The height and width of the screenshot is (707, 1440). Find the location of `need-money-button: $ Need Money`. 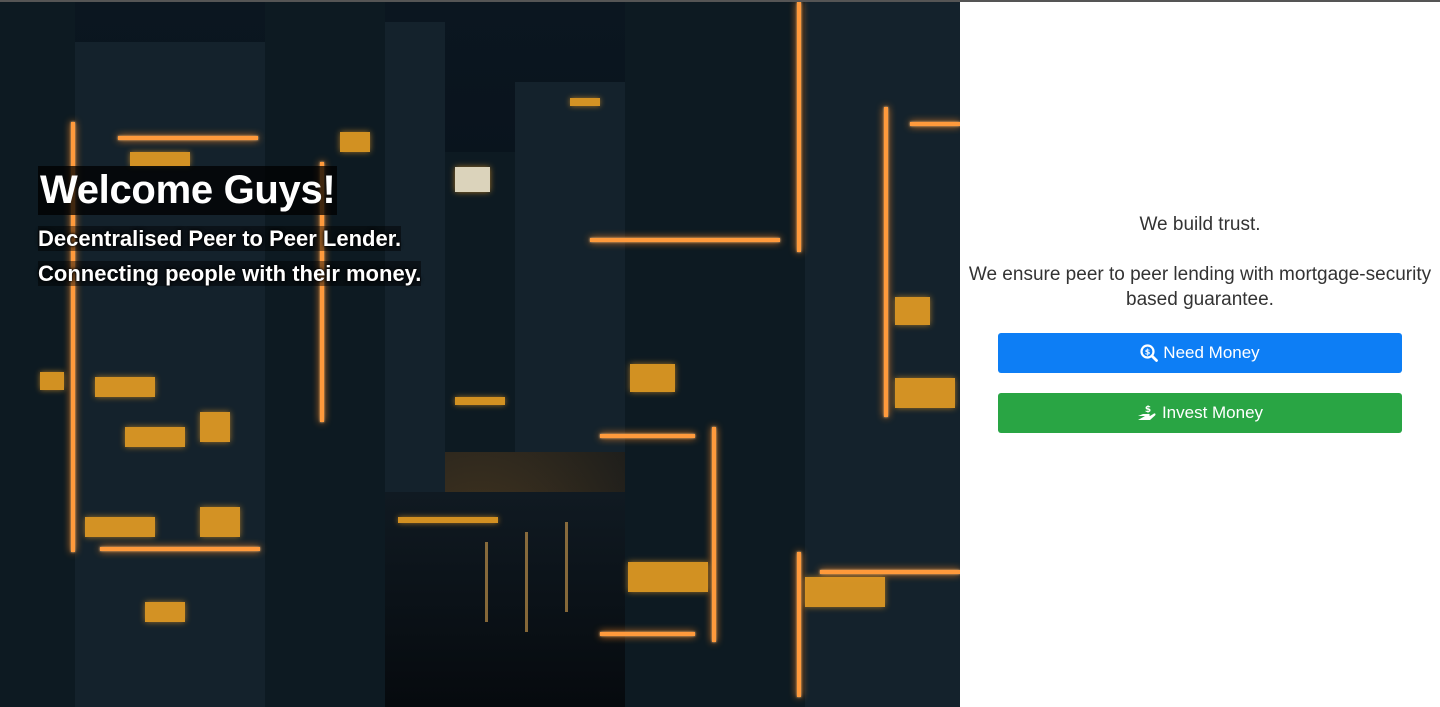

need-money-button: $ Need Money is located at coordinates (1200, 353).